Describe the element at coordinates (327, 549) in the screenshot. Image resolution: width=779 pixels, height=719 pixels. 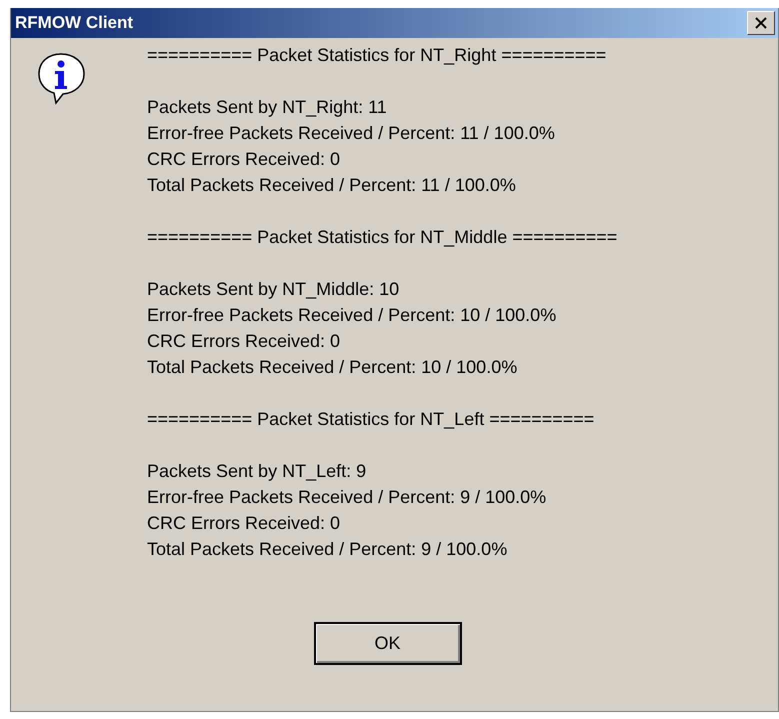
I see `stat-line: Total Packets Received / Percent: 9 / 100.0%` at that location.